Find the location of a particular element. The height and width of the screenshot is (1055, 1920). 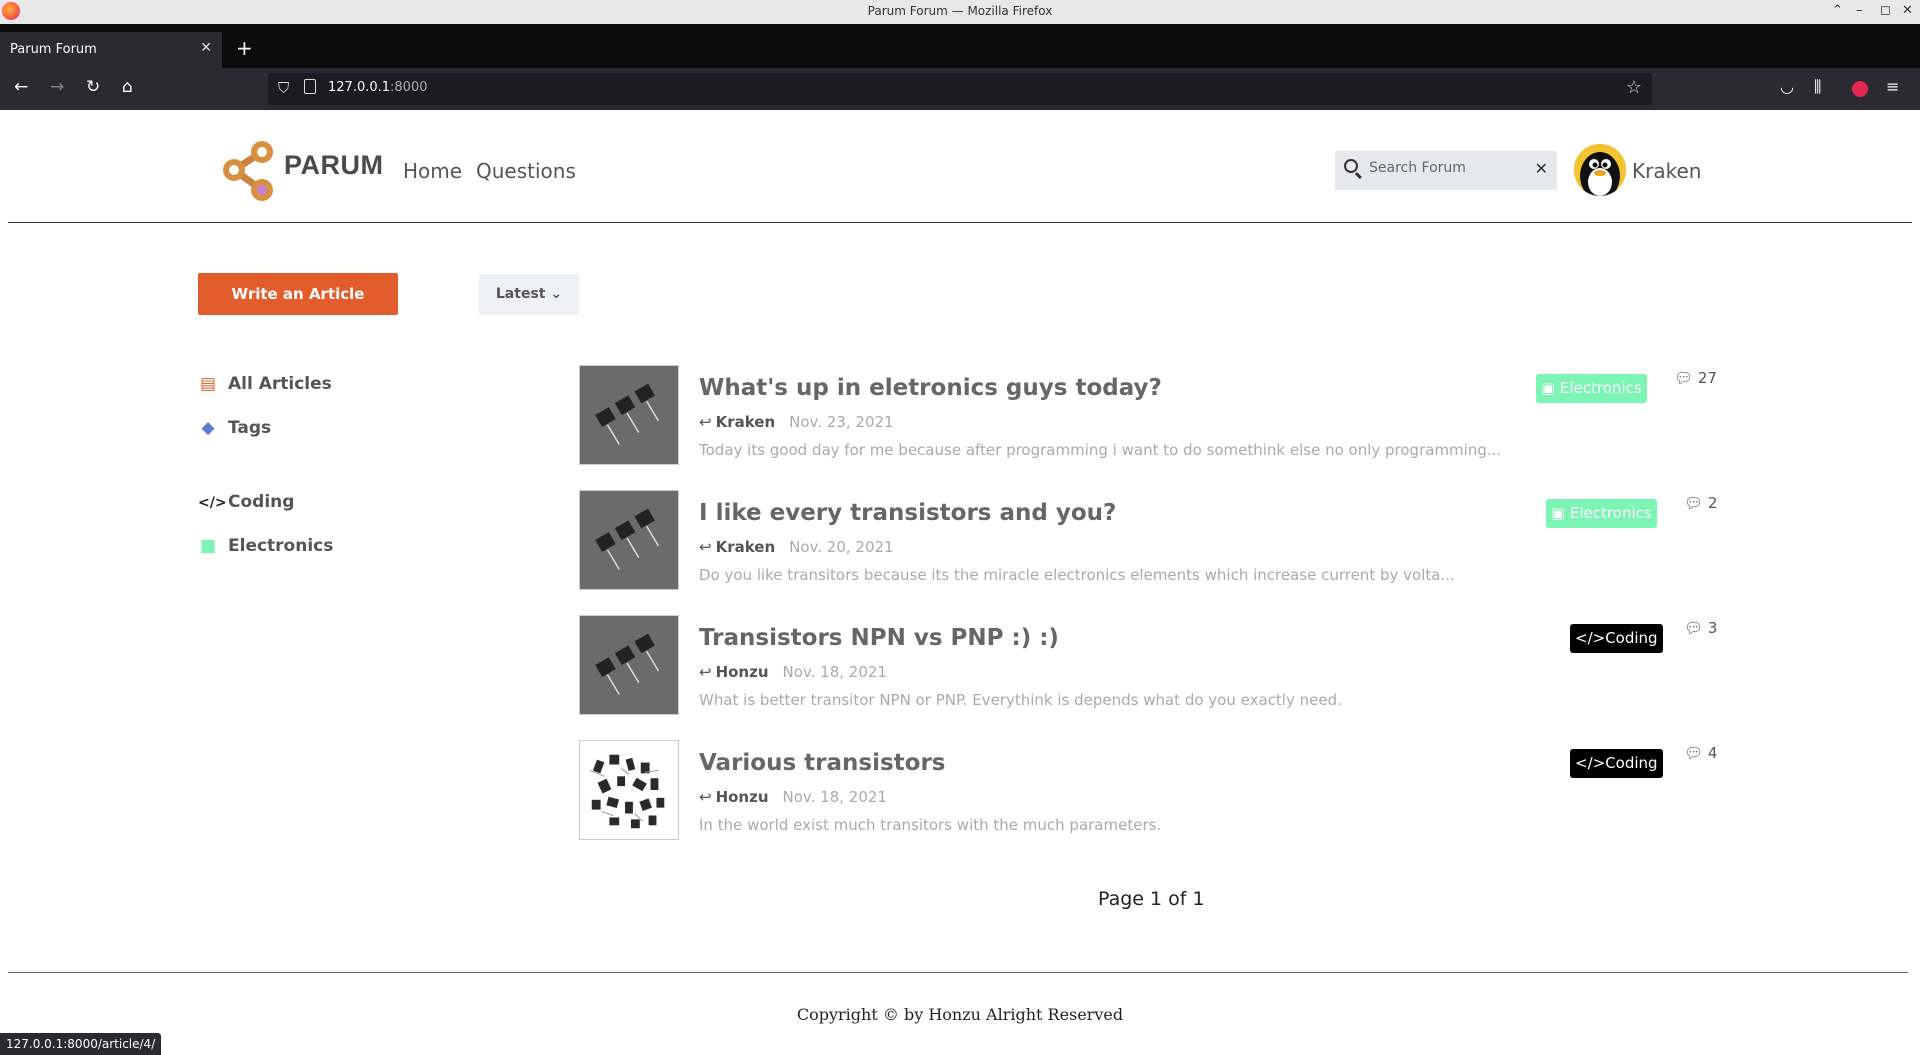

sidebar-item-electronics: ■ Electronics is located at coordinates (265, 546).